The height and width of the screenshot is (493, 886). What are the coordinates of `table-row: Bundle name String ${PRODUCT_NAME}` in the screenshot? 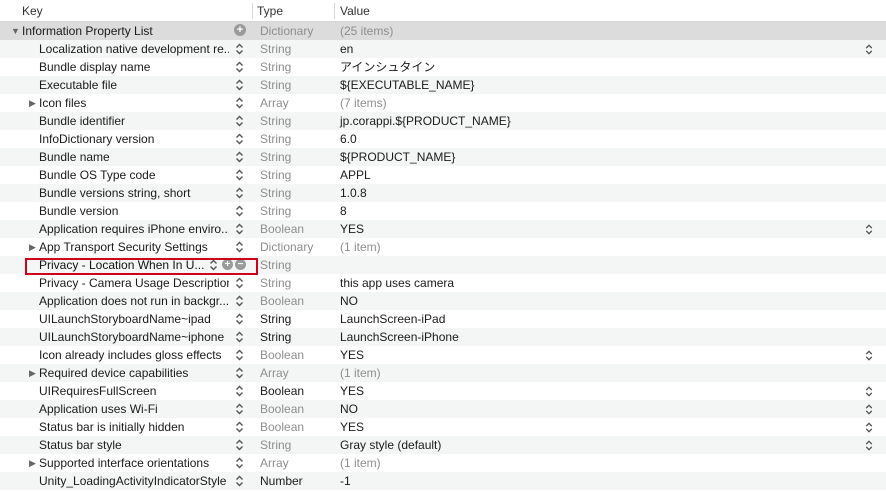 It's located at (443, 157).